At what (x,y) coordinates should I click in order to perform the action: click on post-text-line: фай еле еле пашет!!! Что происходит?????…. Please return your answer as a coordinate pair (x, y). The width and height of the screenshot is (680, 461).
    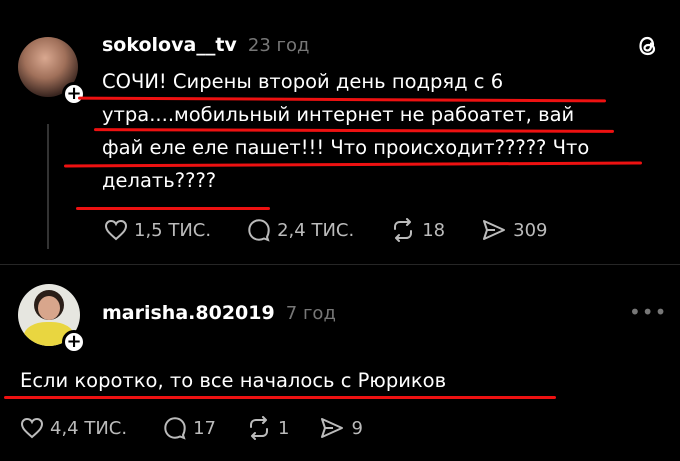
    Looking at the image, I should click on (346, 147).